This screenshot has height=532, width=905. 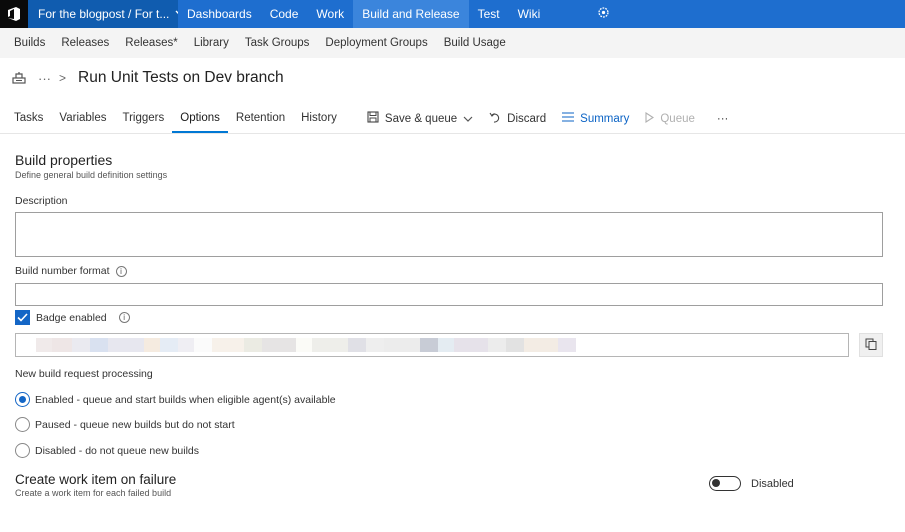 What do you see at coordinates (62, 271) in the screenshot?
I see `build-number-format-label: Build number format` at bounding box center [62, 271].